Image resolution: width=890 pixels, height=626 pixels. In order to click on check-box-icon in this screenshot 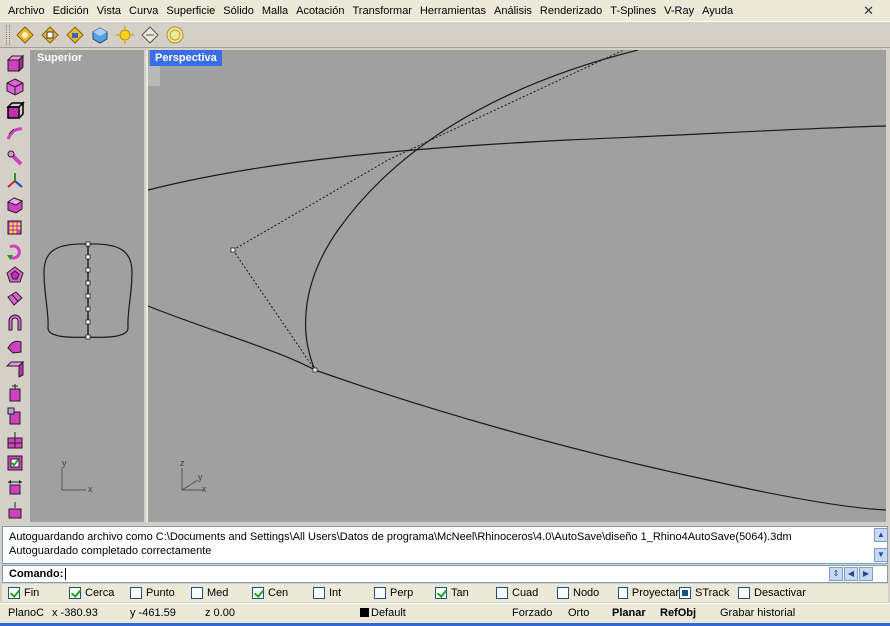, I will do `click(15, 464)`.